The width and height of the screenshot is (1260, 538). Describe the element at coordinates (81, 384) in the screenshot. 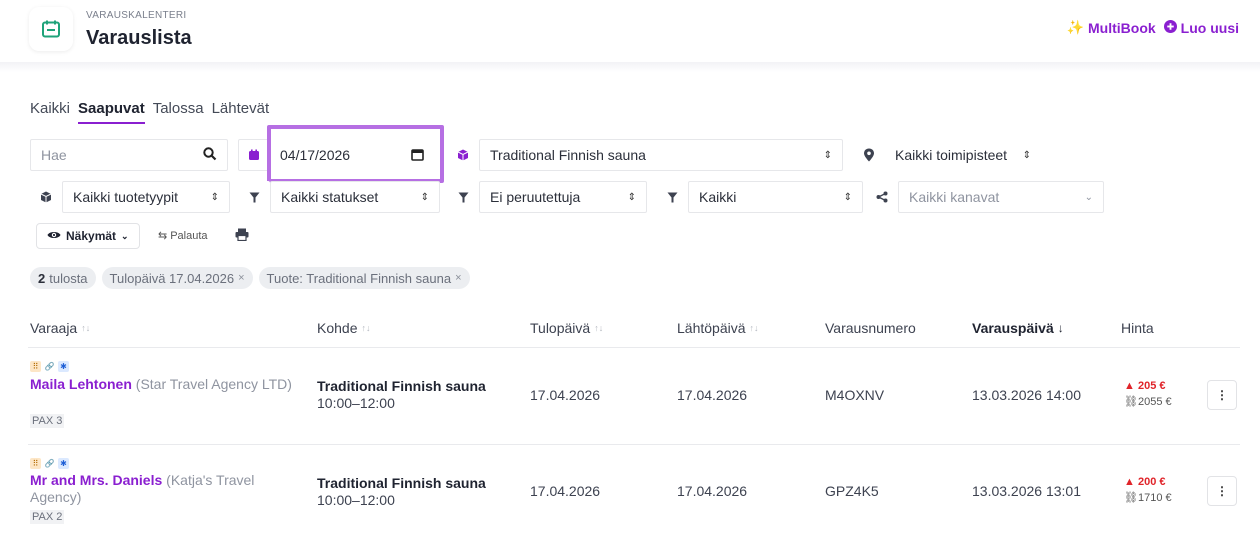

I see `booker-name-link: Maila Lehtonen` at that location.